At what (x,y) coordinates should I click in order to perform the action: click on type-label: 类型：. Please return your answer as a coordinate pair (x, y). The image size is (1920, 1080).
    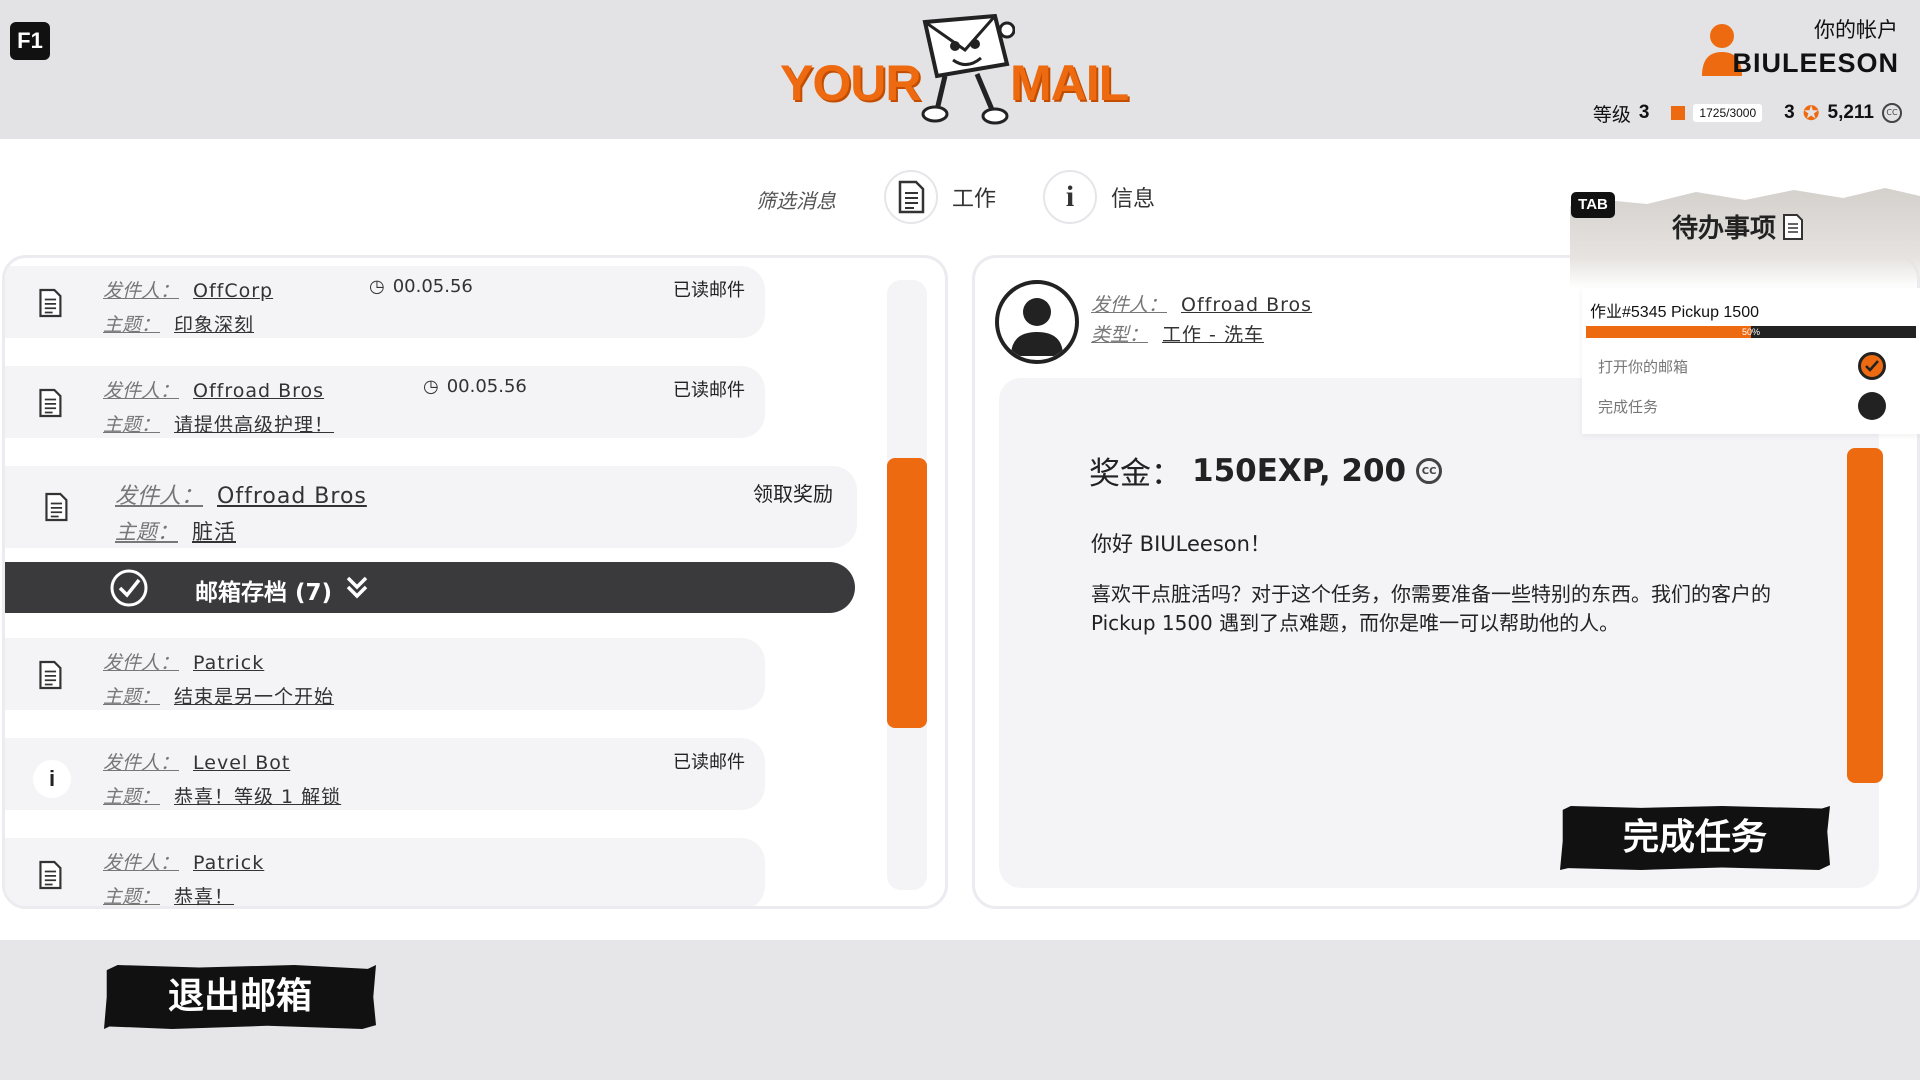
    Looking at the image, I should click on (1120, 335).